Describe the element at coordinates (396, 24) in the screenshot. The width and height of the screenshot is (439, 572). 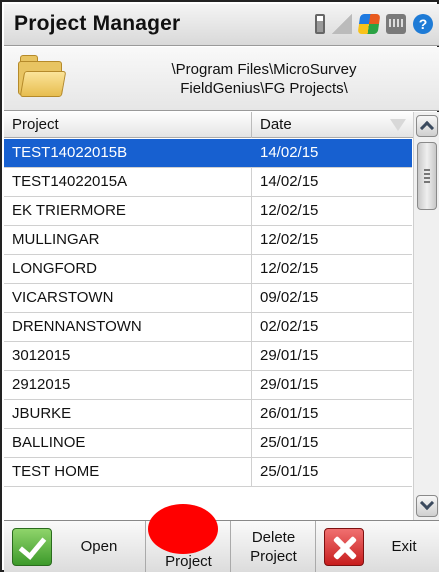
I see `keyboard-icon` at that location.